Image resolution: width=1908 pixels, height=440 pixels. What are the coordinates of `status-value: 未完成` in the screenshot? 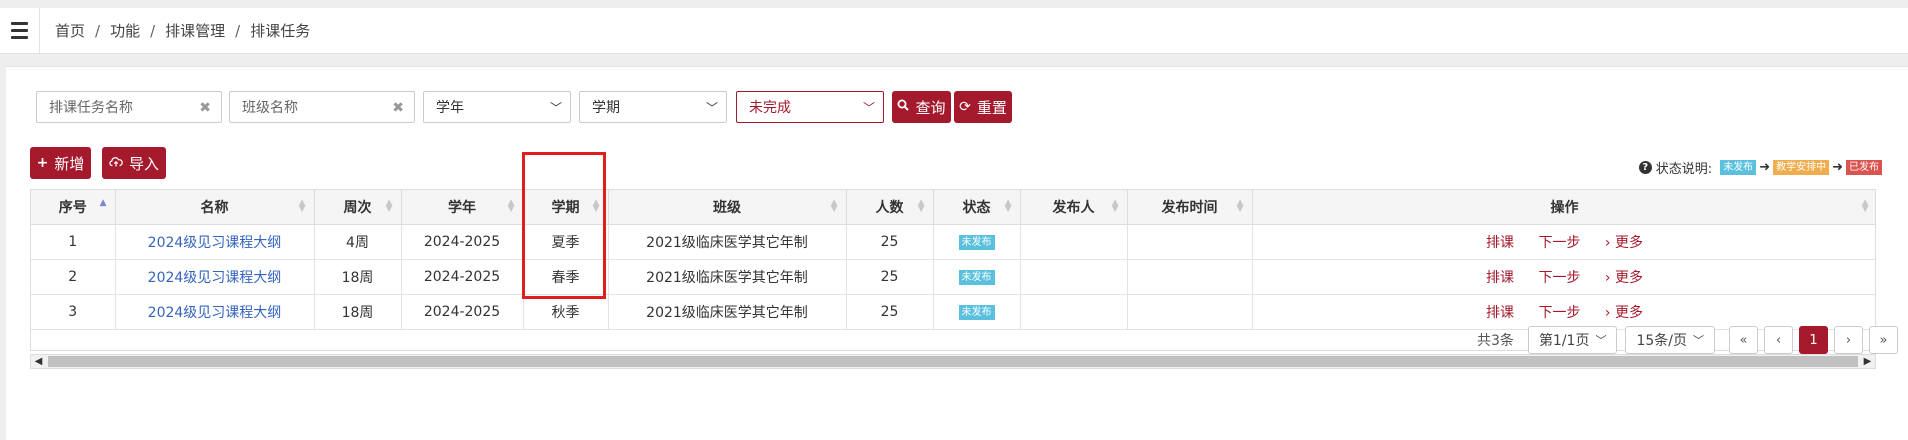 It's located at (770, 108).